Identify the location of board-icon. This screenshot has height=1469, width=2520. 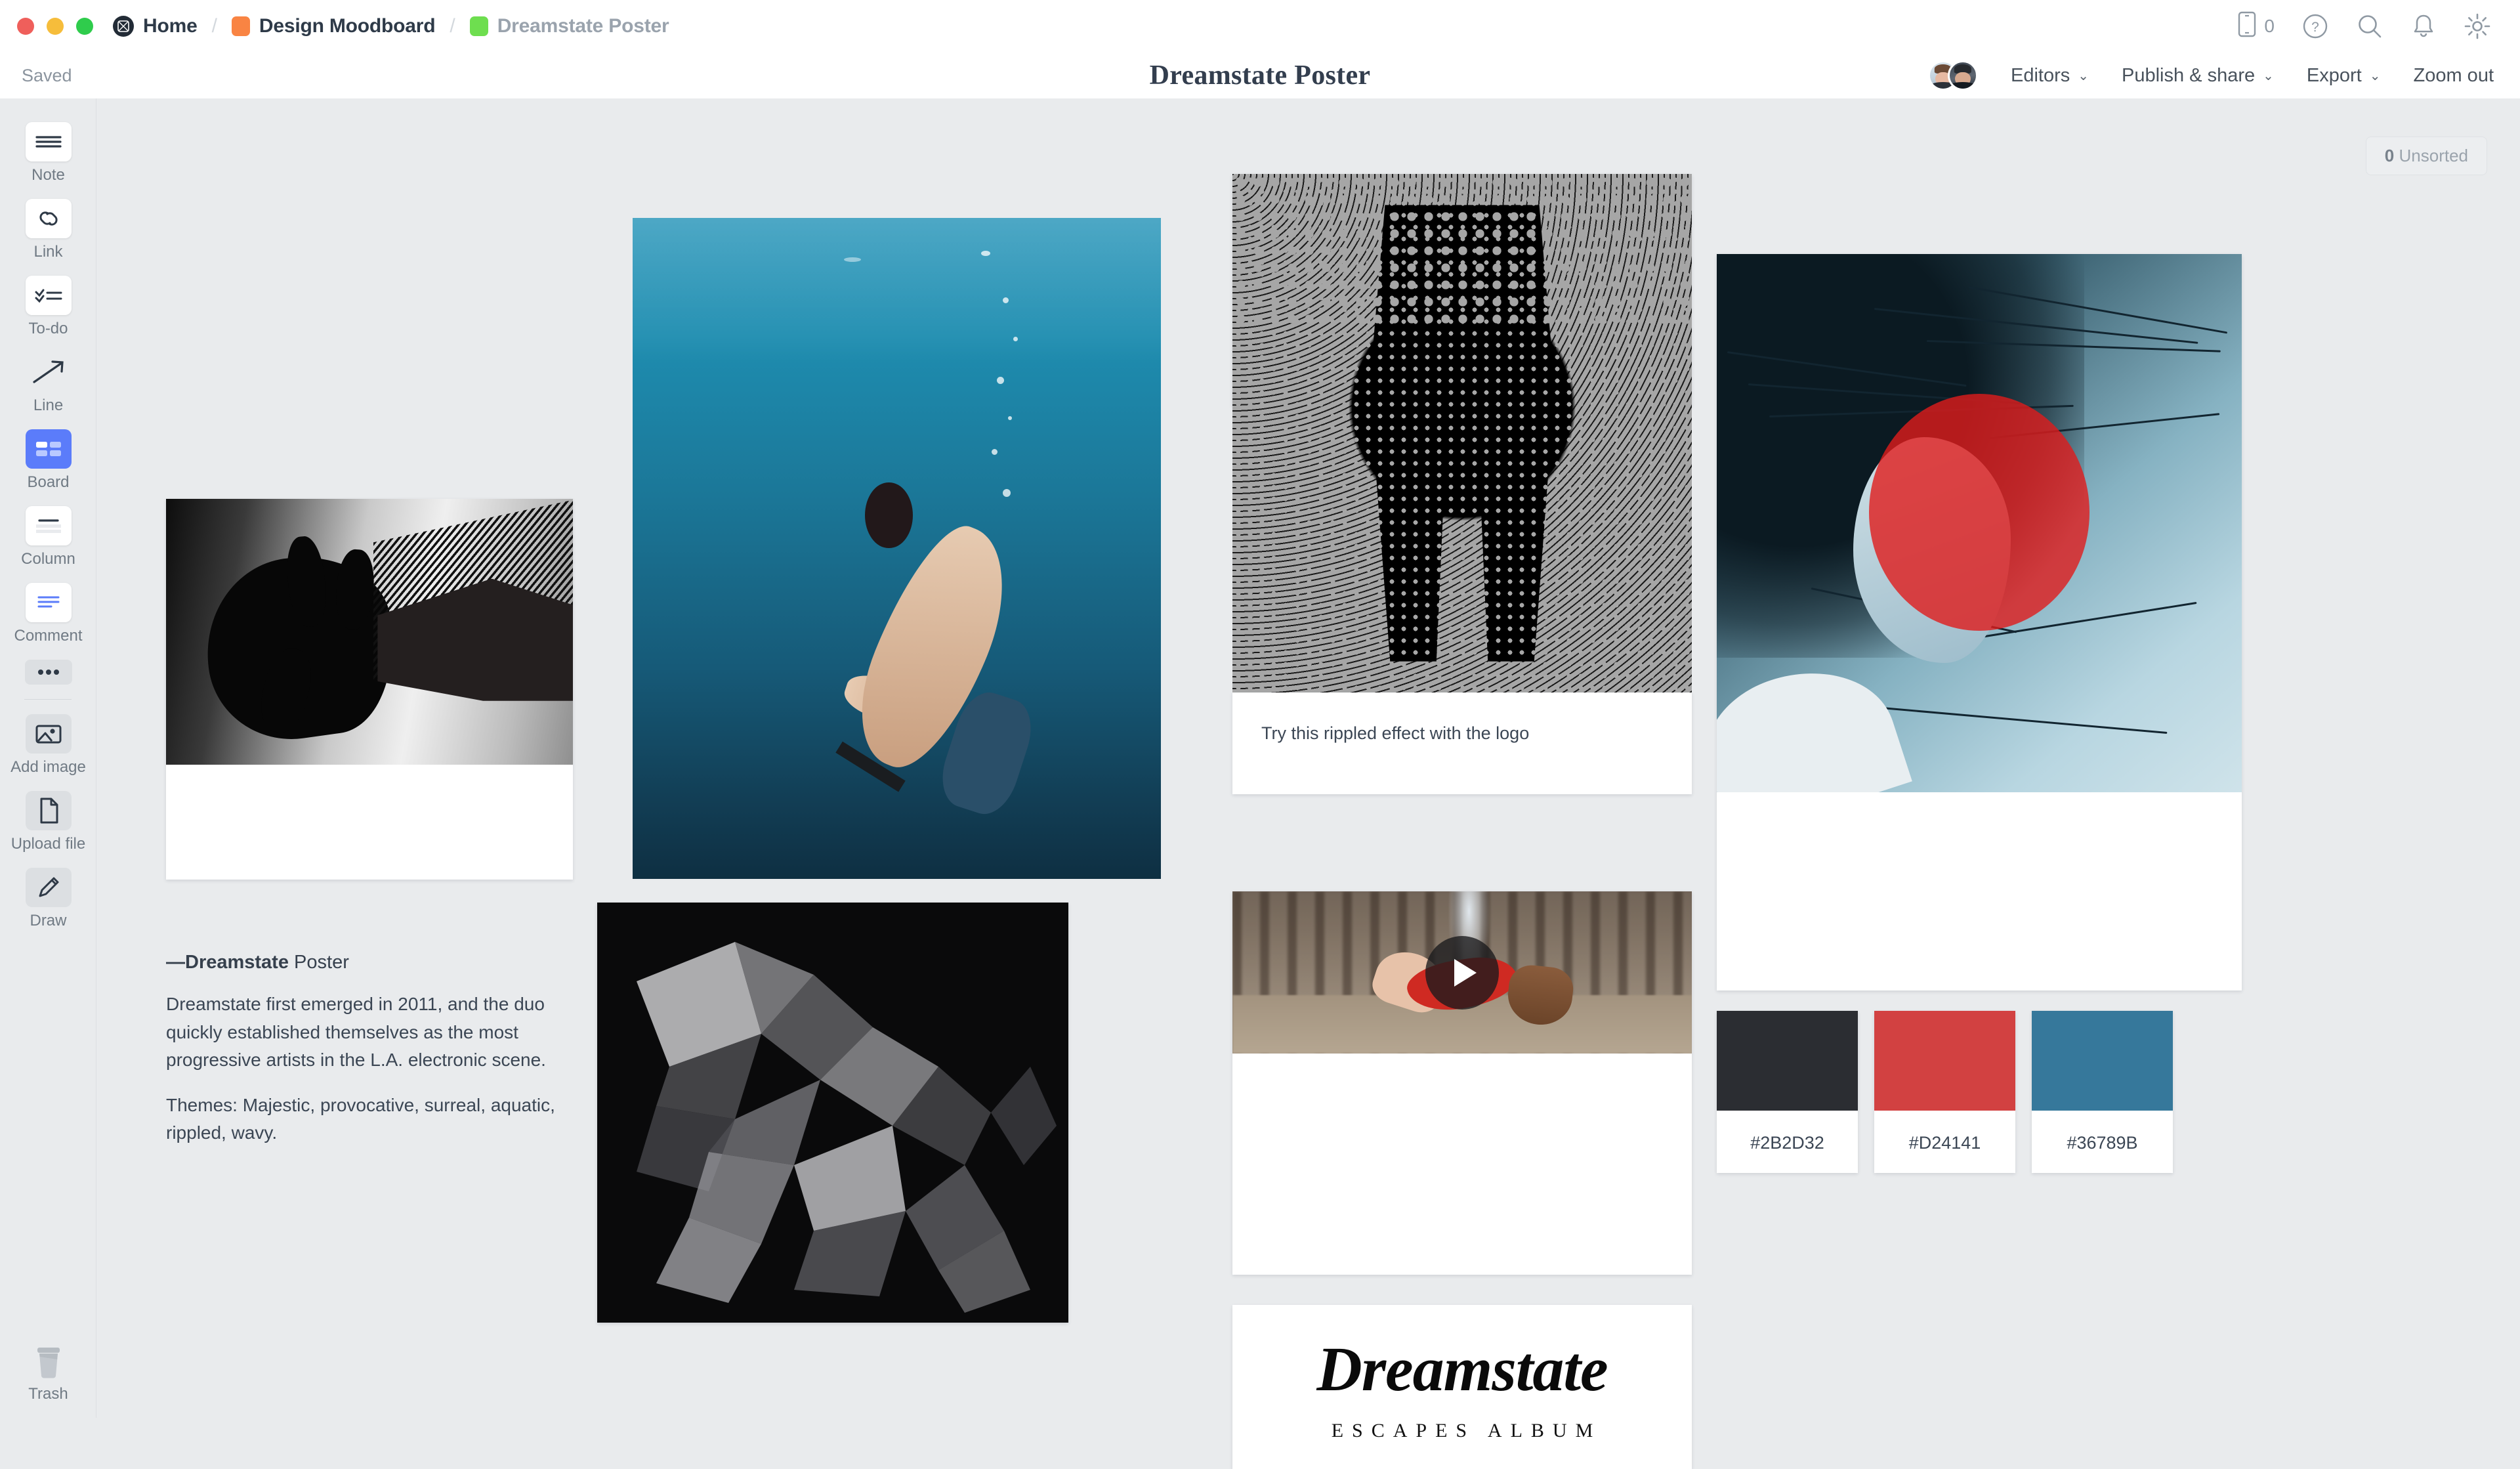
(48, 449).